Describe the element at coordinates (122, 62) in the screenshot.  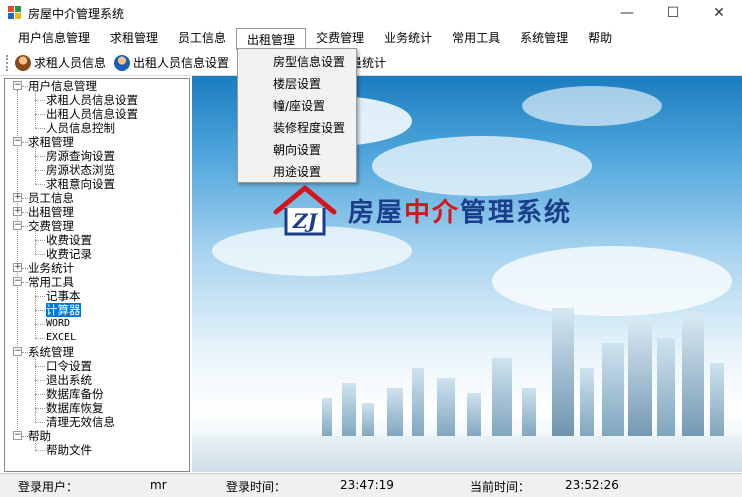
I see `person-blue-icon` at that location.